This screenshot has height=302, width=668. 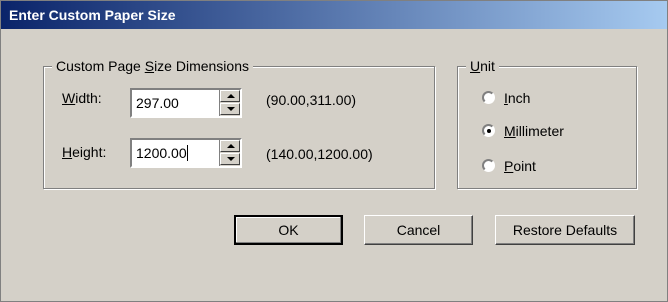 I want to click on cancel-button: Cancel, so click(x=418, y=230).